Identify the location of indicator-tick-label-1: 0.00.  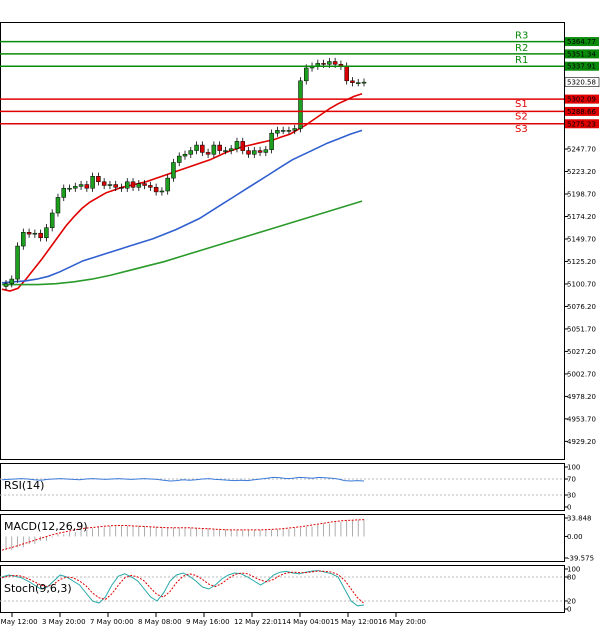
(575, 537).